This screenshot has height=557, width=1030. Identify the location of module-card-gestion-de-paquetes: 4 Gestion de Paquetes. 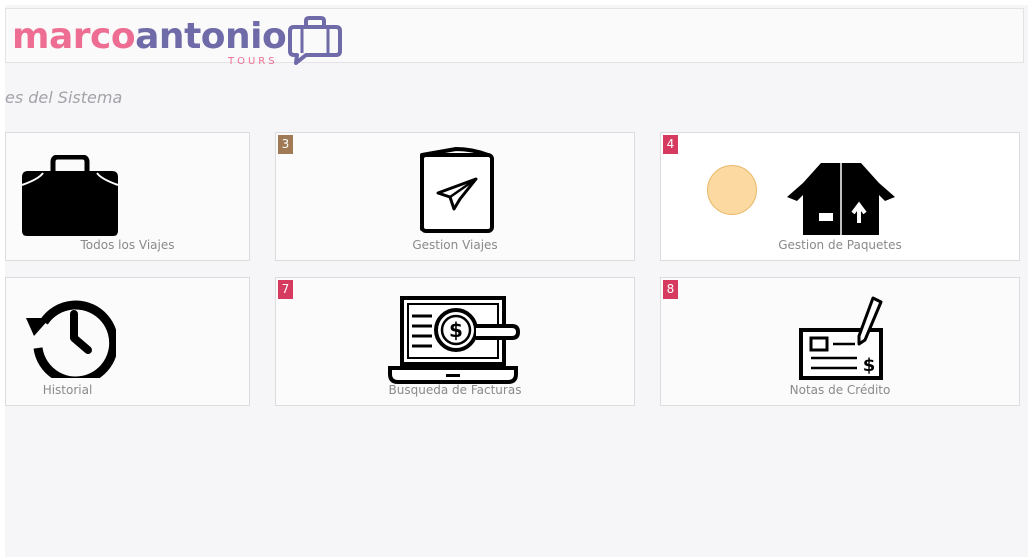
(840, 196).